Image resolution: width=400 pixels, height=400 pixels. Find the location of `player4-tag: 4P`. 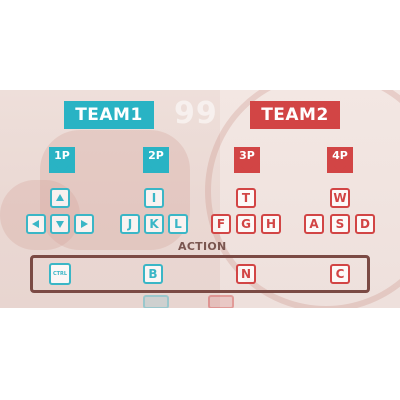

player4-tag: 4P is located at coordinates (340, 160).